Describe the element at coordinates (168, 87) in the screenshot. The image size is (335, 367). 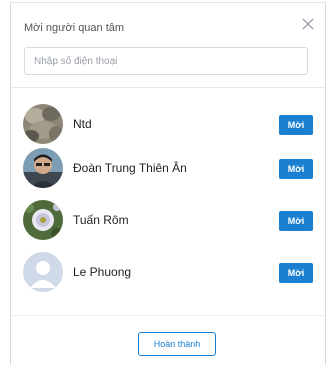
I see `header-divider` at that location.